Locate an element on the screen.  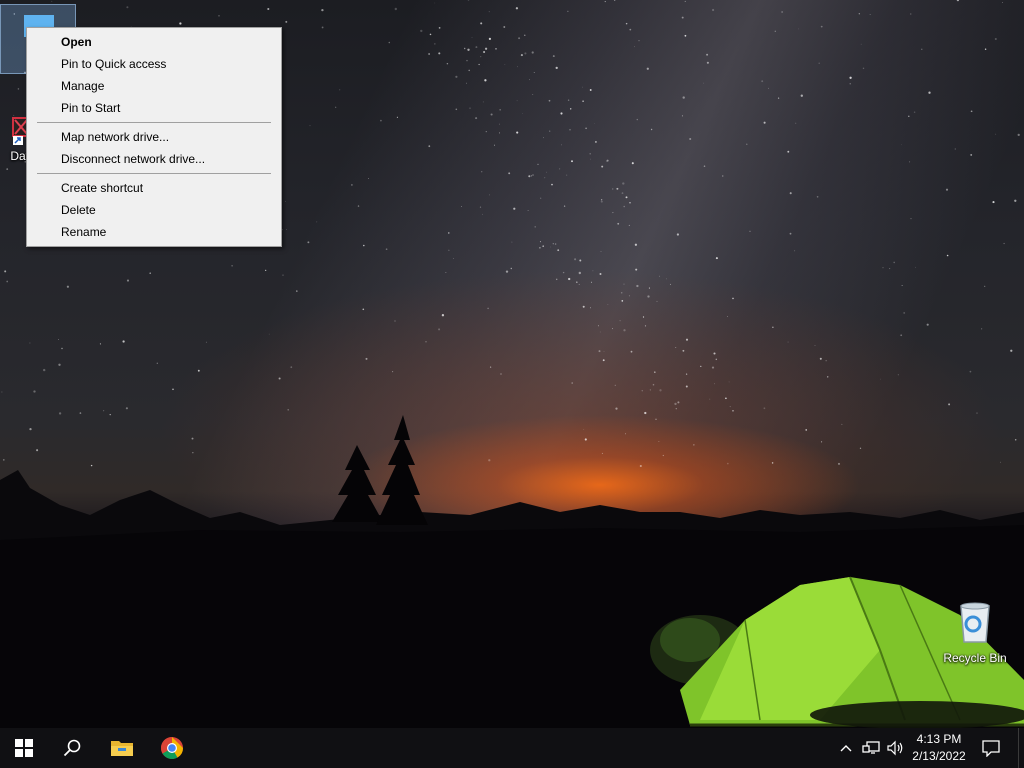
chrome-button is located at coordinates (172, 748).